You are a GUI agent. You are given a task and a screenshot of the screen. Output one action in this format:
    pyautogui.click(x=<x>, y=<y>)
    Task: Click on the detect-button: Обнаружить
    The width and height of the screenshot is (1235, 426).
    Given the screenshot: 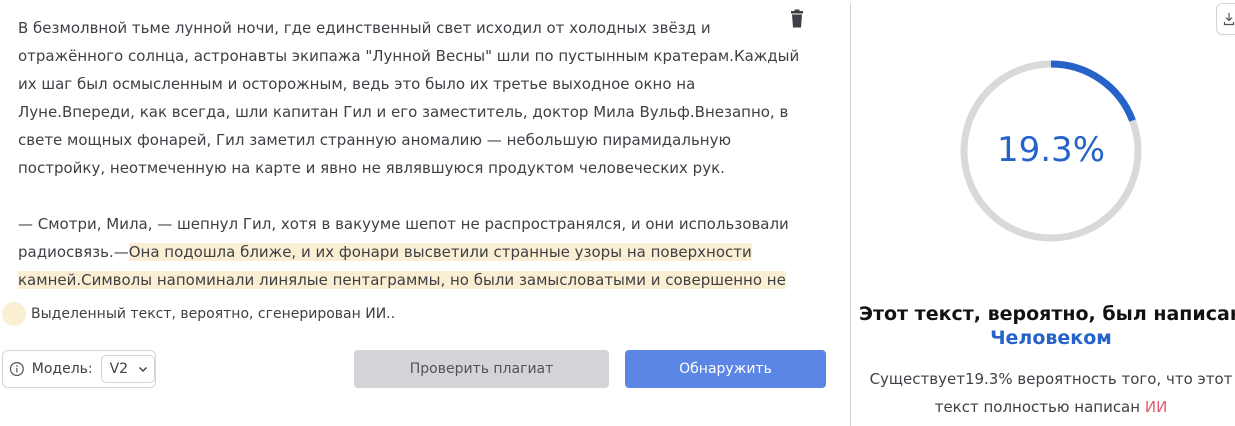 What is the action you would take?
    pyautogui.click(x=725, y=369)
    